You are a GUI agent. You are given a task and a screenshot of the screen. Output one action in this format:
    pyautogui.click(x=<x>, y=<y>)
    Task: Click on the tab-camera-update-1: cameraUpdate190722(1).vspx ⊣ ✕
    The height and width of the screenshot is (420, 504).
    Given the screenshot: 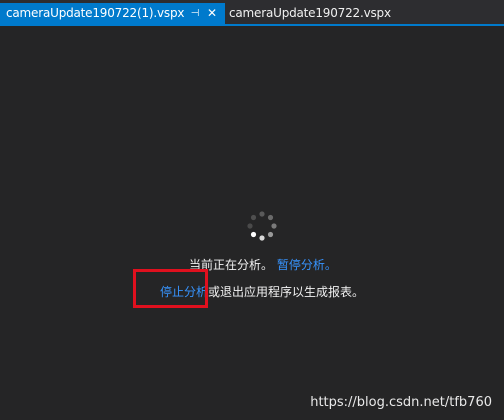 What is the action you would take?
    pyautogui.click(x=112, y=13)
    